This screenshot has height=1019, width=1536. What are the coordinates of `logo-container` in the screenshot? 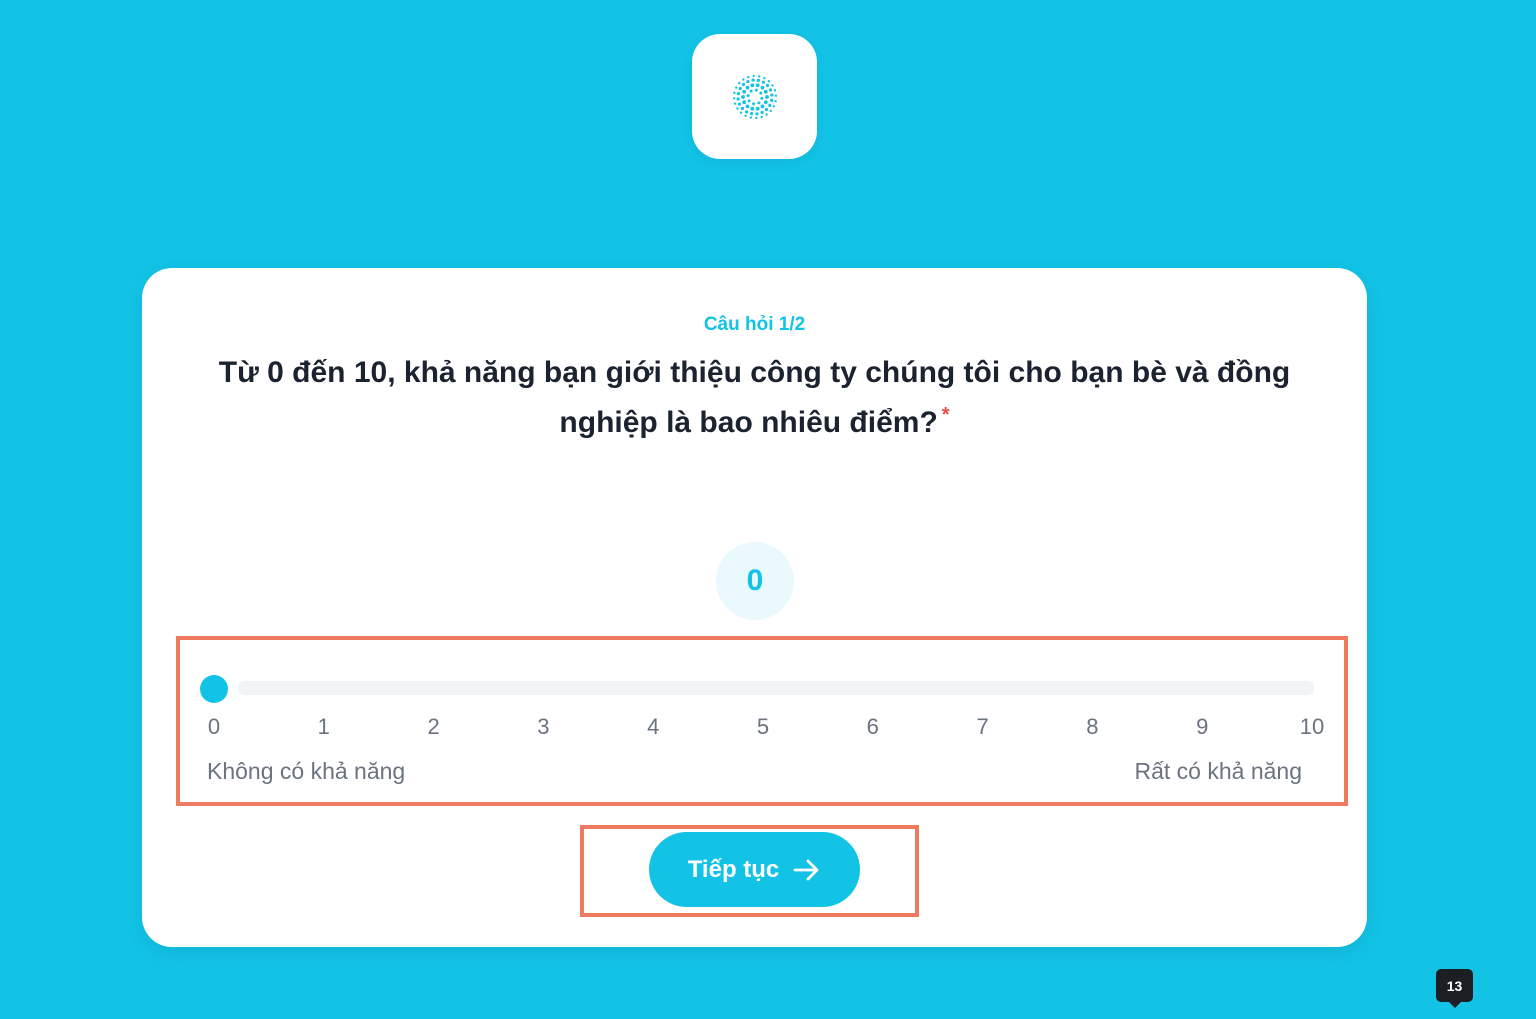 It's located at (754, 96).